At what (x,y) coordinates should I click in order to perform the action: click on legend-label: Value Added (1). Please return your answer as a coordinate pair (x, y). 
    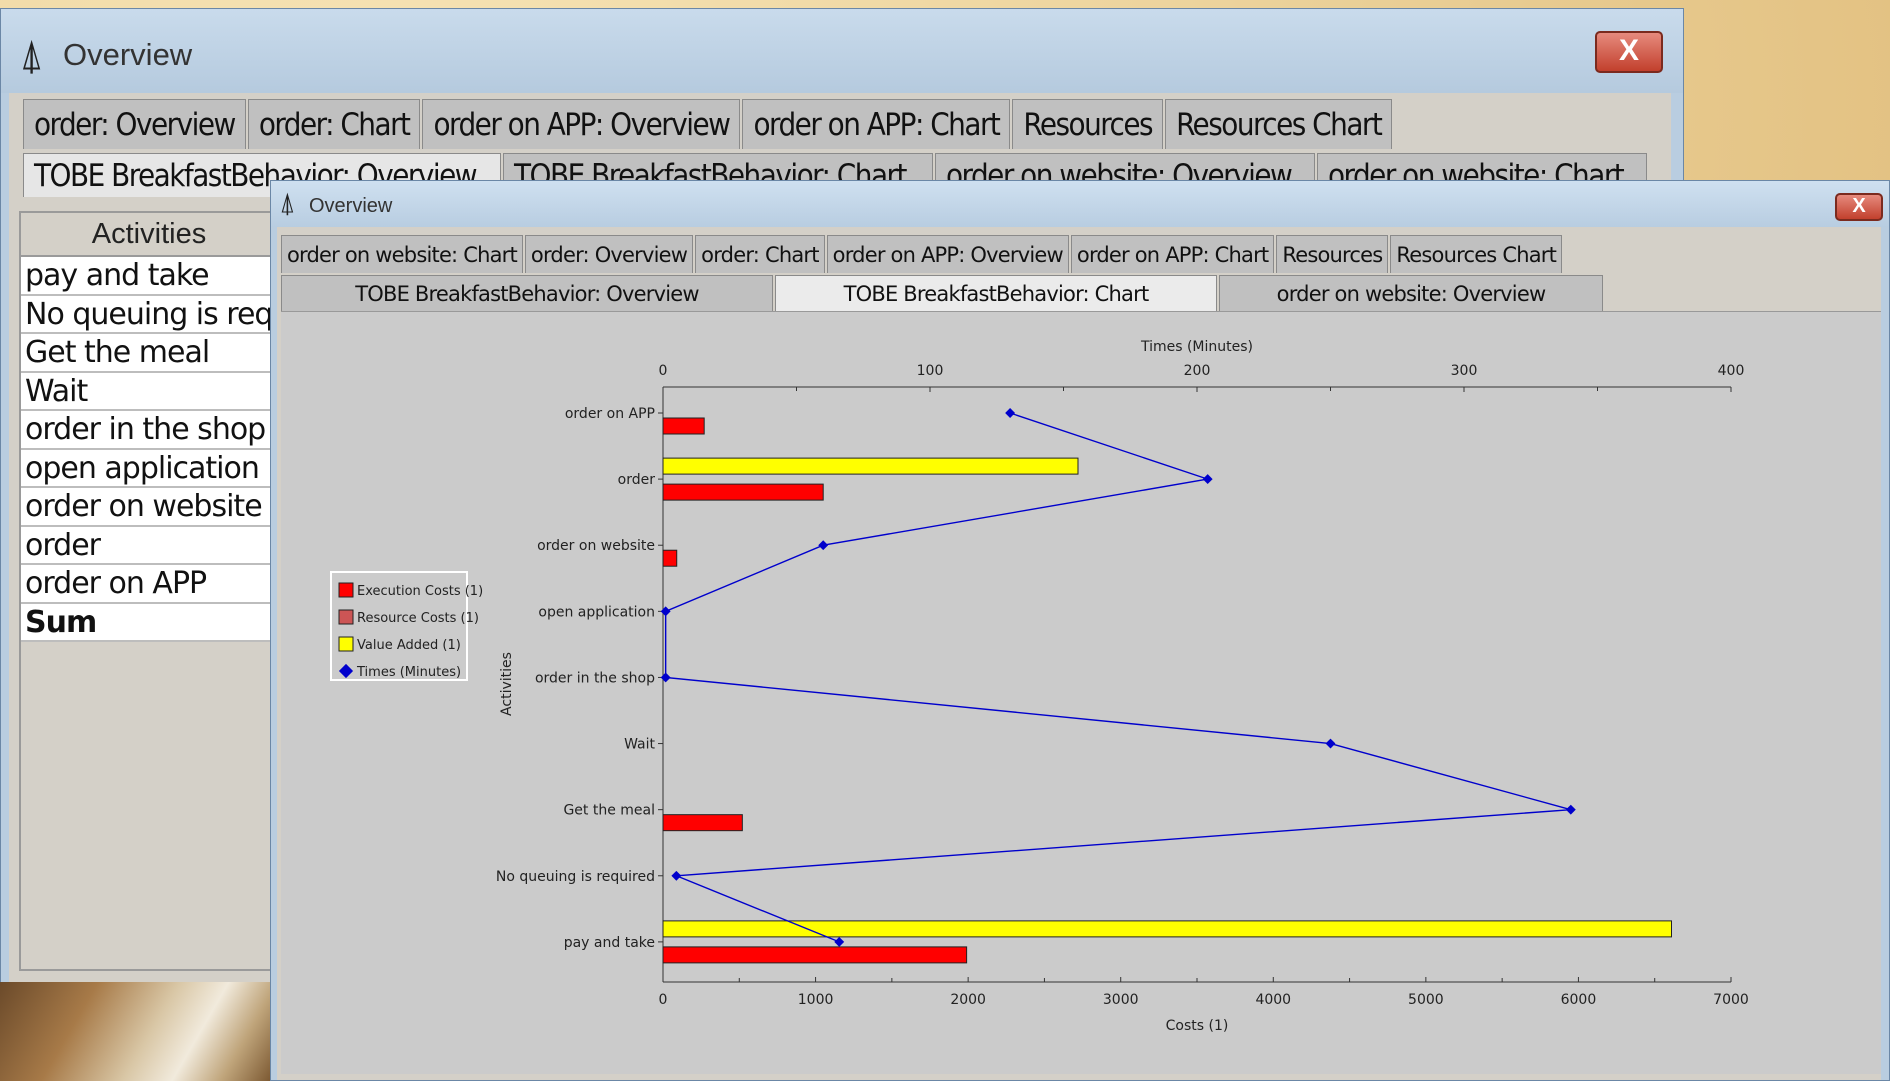
    Looking at the image, I should click on (409, 645).